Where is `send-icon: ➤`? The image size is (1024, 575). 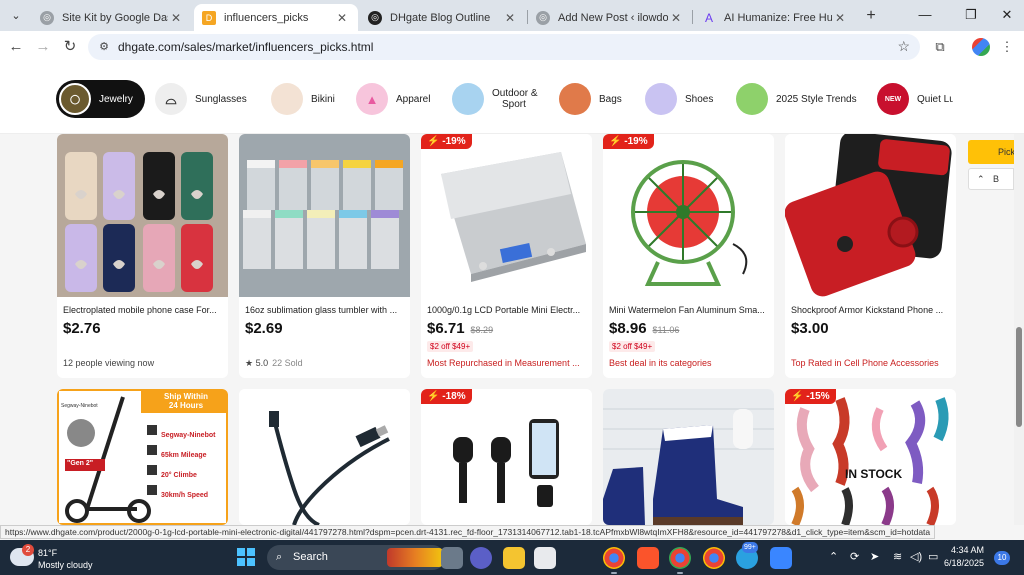 send-icon: ➤ is located at coordinates (874, 556).